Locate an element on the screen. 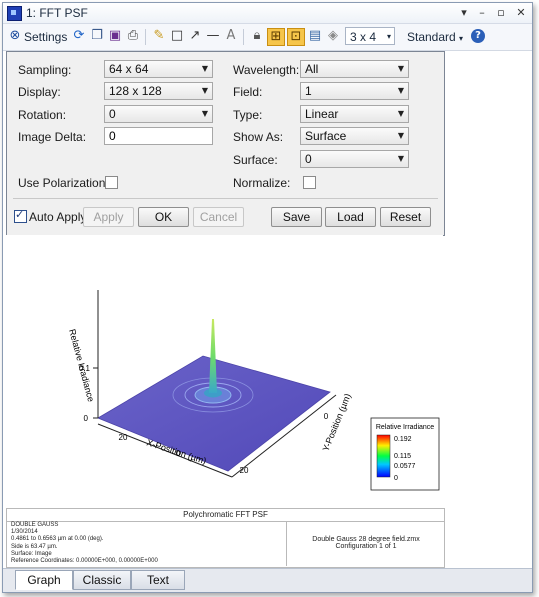 The height and width of the screenshot is (597, 539). load-button: Load is located at coordinates (350, 217).